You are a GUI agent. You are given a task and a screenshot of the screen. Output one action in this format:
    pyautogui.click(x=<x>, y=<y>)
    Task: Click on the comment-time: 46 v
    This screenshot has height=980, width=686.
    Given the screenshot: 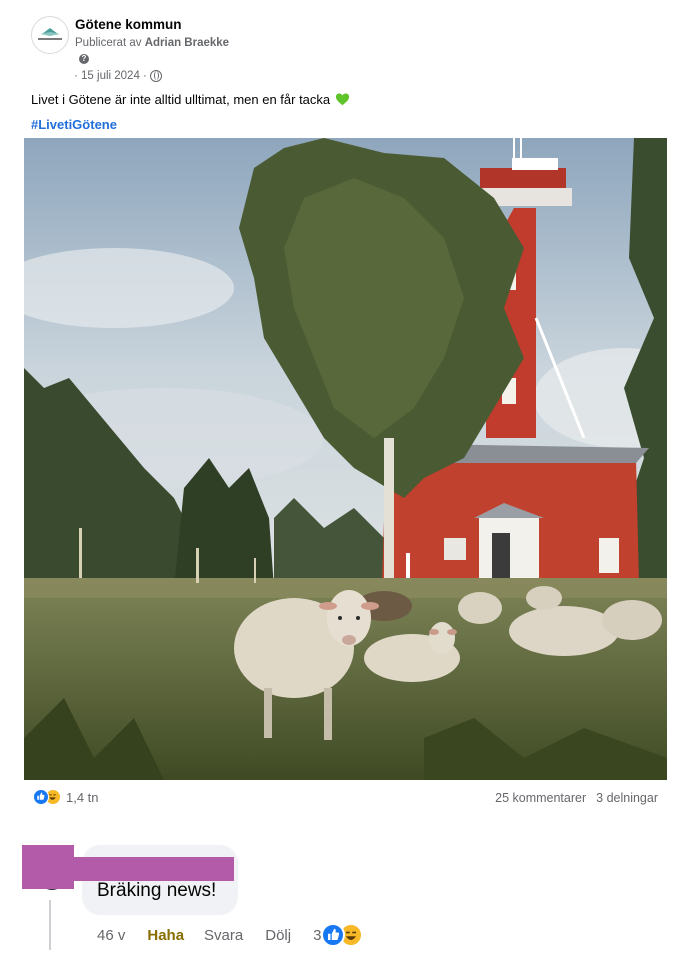 What is the action you would take?
    pyautogui.click(x=111, y=935)
    